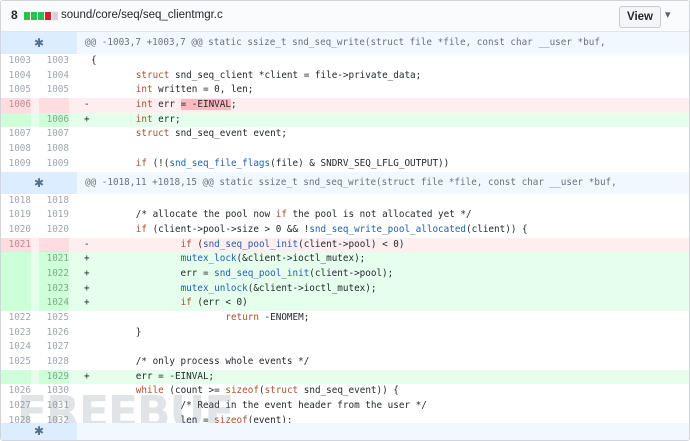  Describe the element at coordinates (54, 76) in the screenshot. I see `new-line-number: 1004` at that location.